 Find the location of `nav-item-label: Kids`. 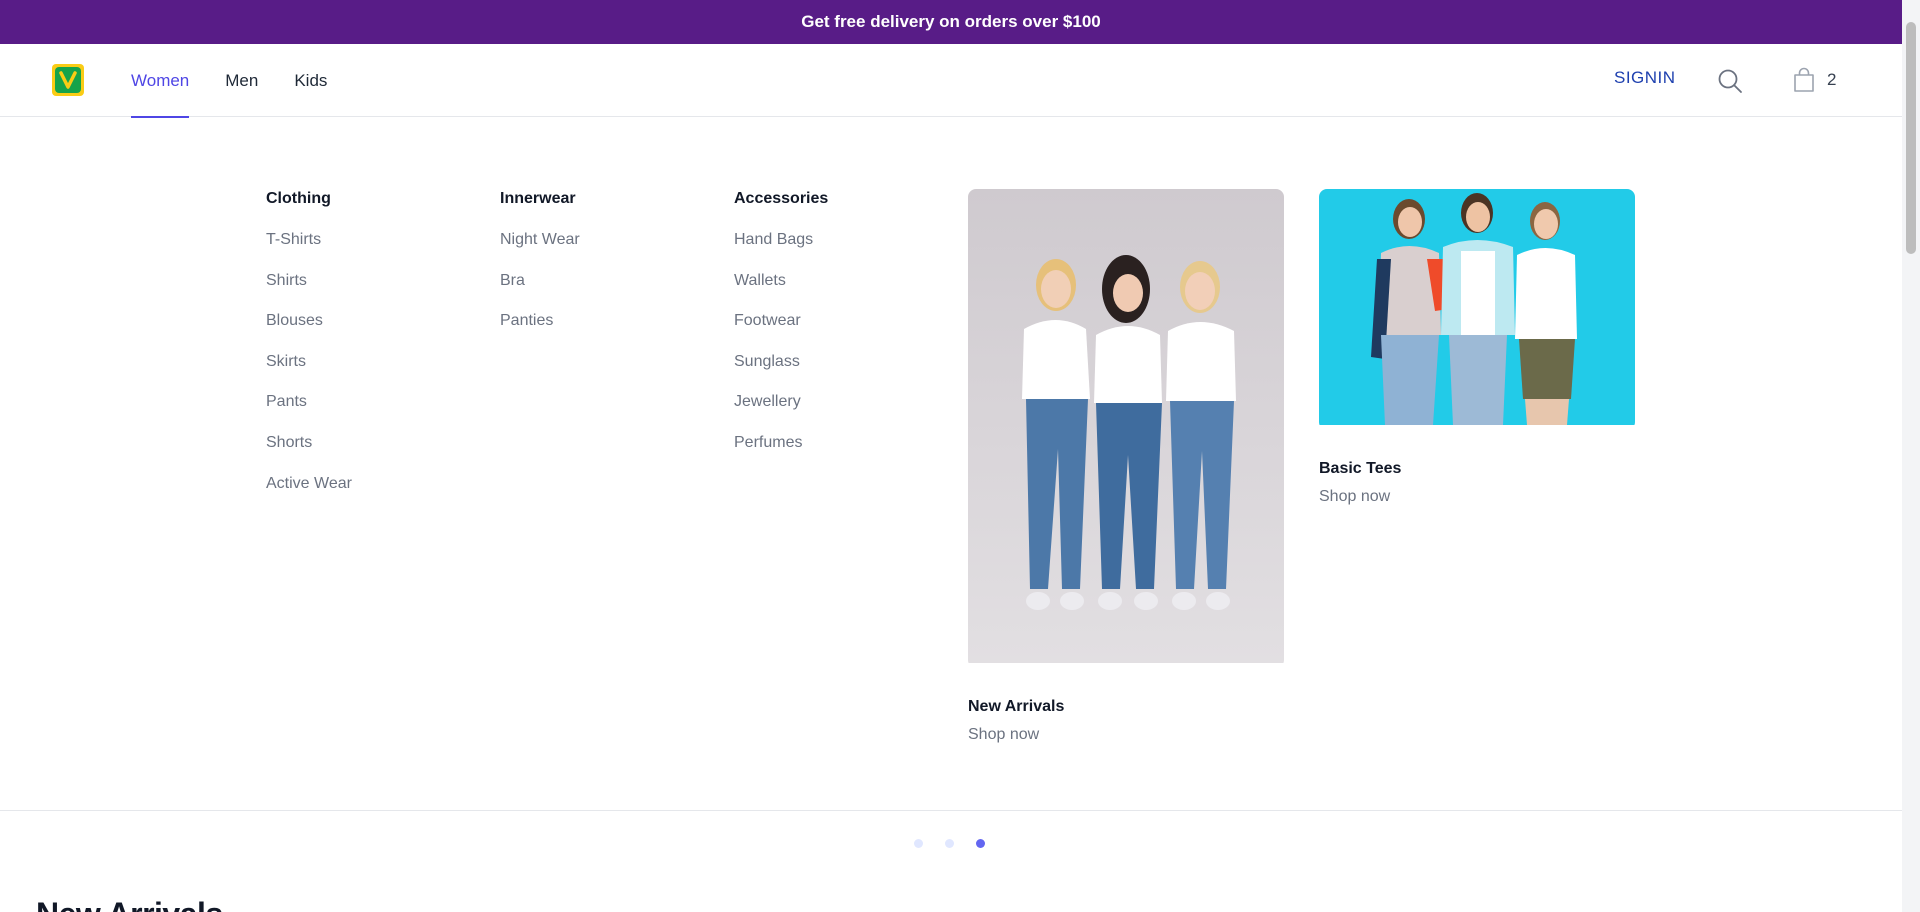

nav-item-label: Kids is located at coordinates (311, 80).